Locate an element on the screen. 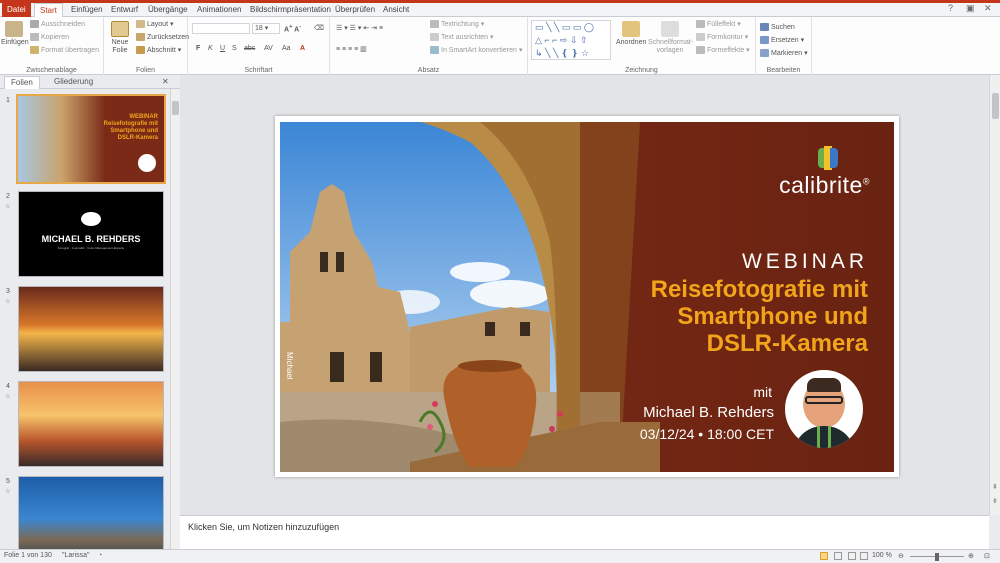 The height and width of the screenshot is (563, 1000). strikethrough-button: abc is located at coordinates (249, 48).